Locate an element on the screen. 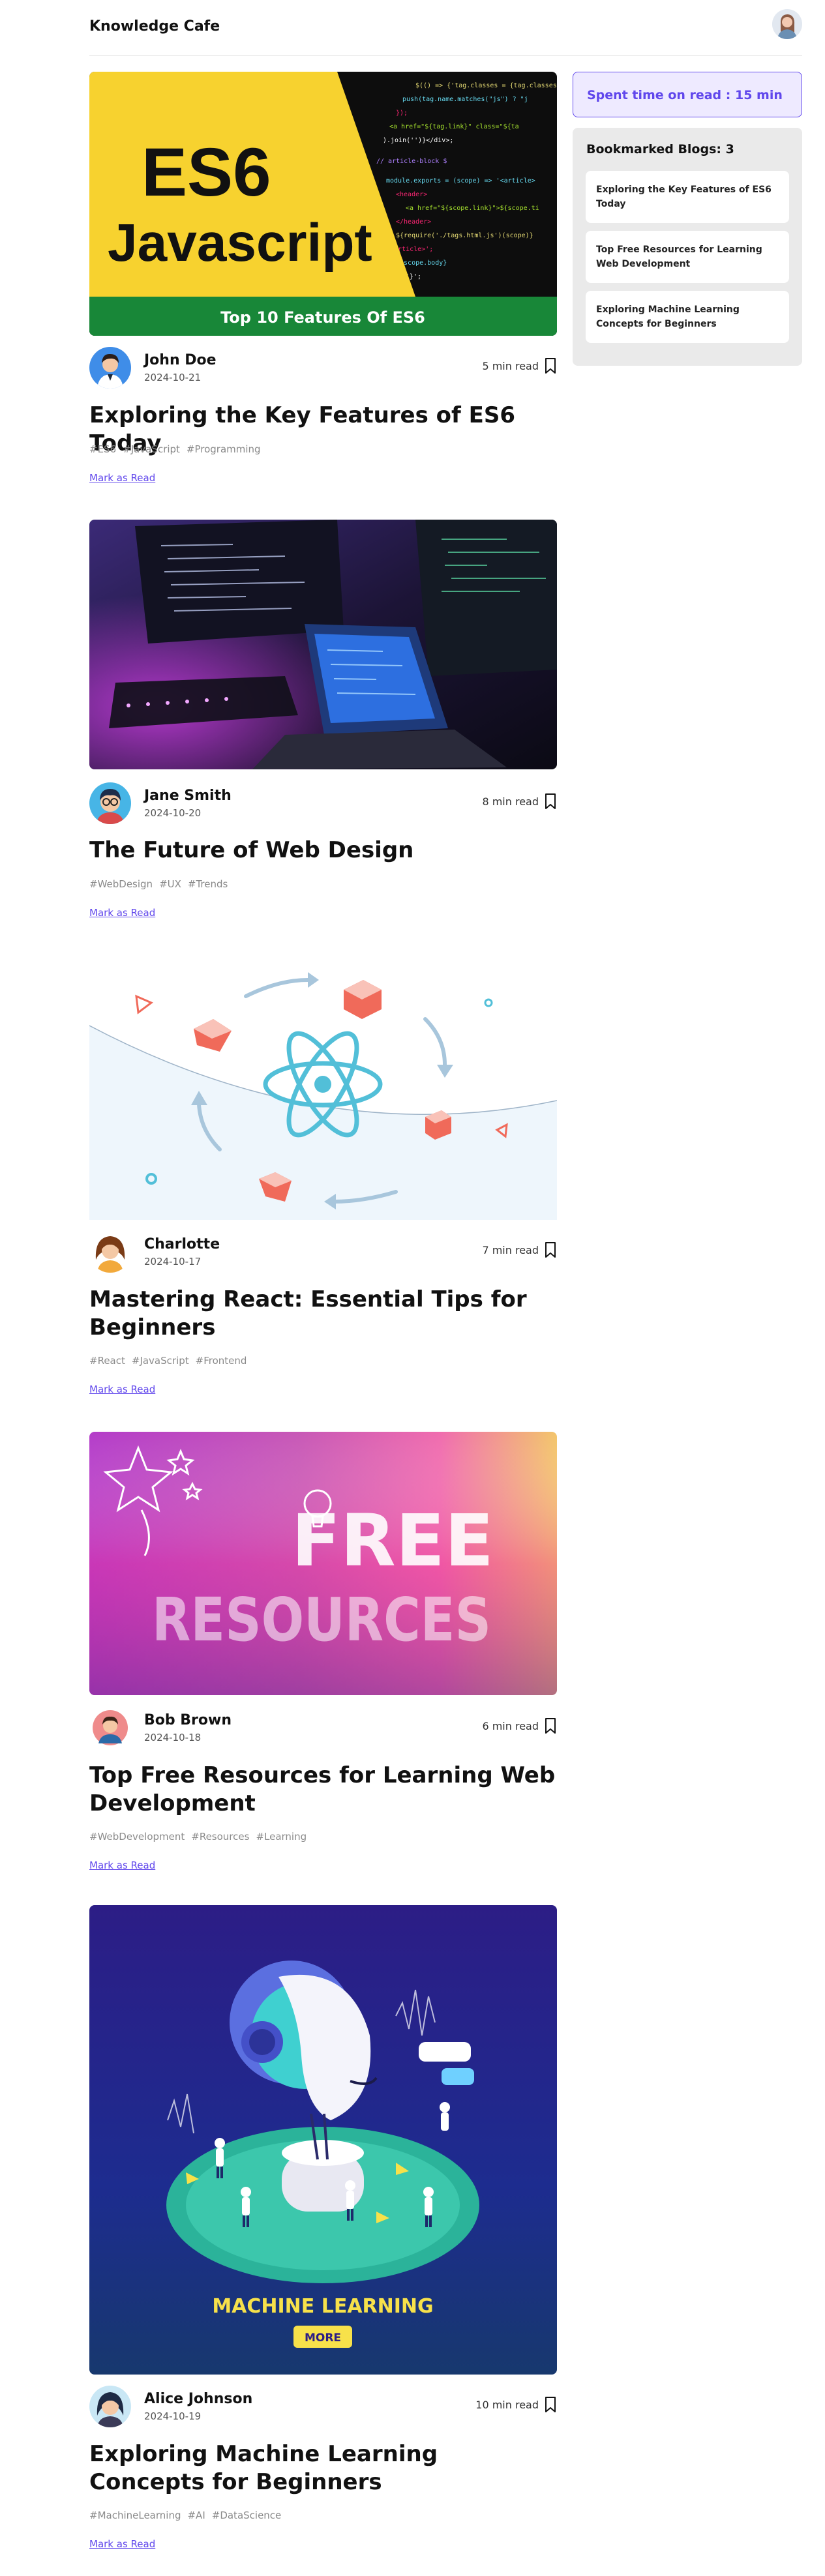 Image resolution: width=825 pixels, height=2576 pixels. author-name: John Doe is located at coordinates (181, 360).